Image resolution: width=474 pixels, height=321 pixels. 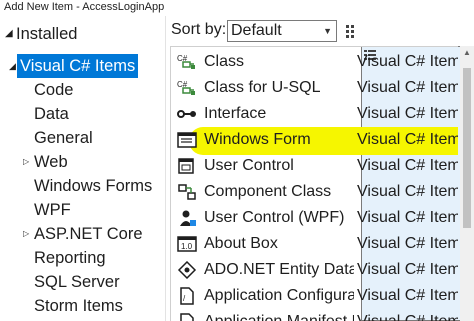 What do you see at coordinates (82, 114) in the screenshot?
I see `tree-node-data: Data` at bounding box center [82, 114].